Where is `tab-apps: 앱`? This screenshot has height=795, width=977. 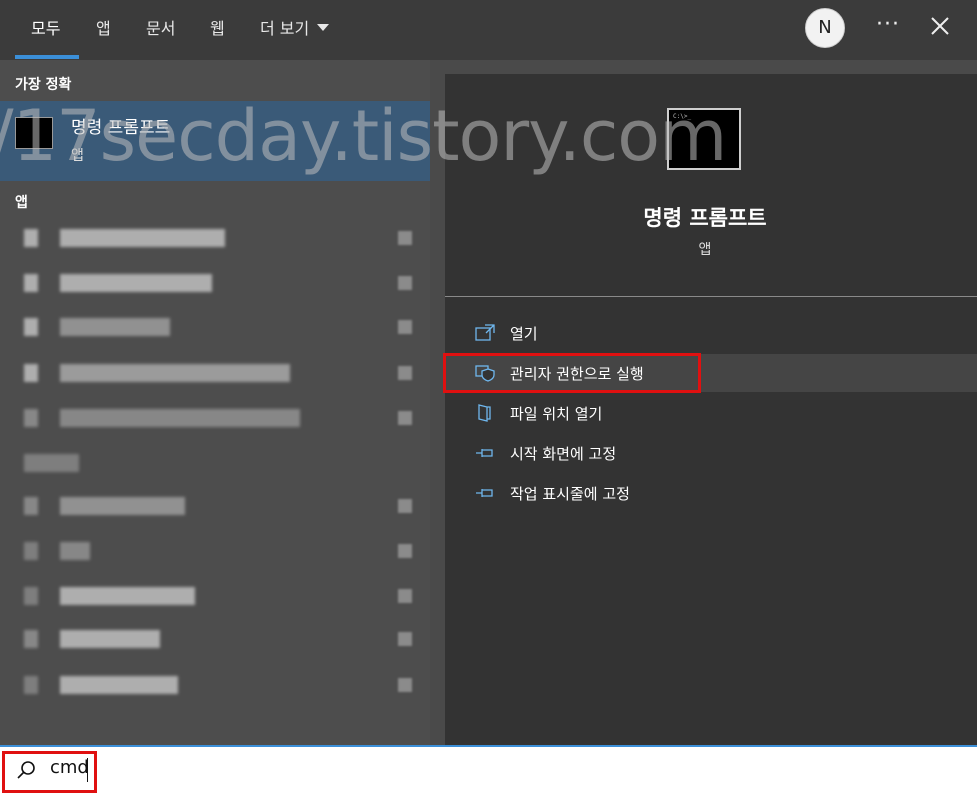
tab-apps: 앱 is located at coordinates (103, 29).